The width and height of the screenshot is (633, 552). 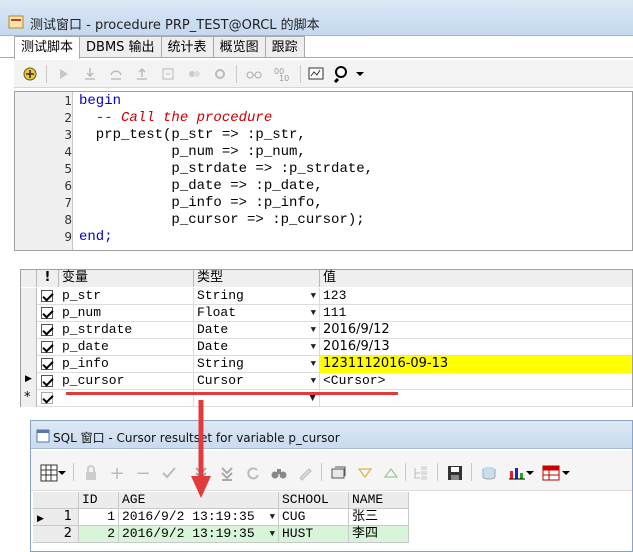 I want to click on variable-value: 111, so click(x=476, y=313).